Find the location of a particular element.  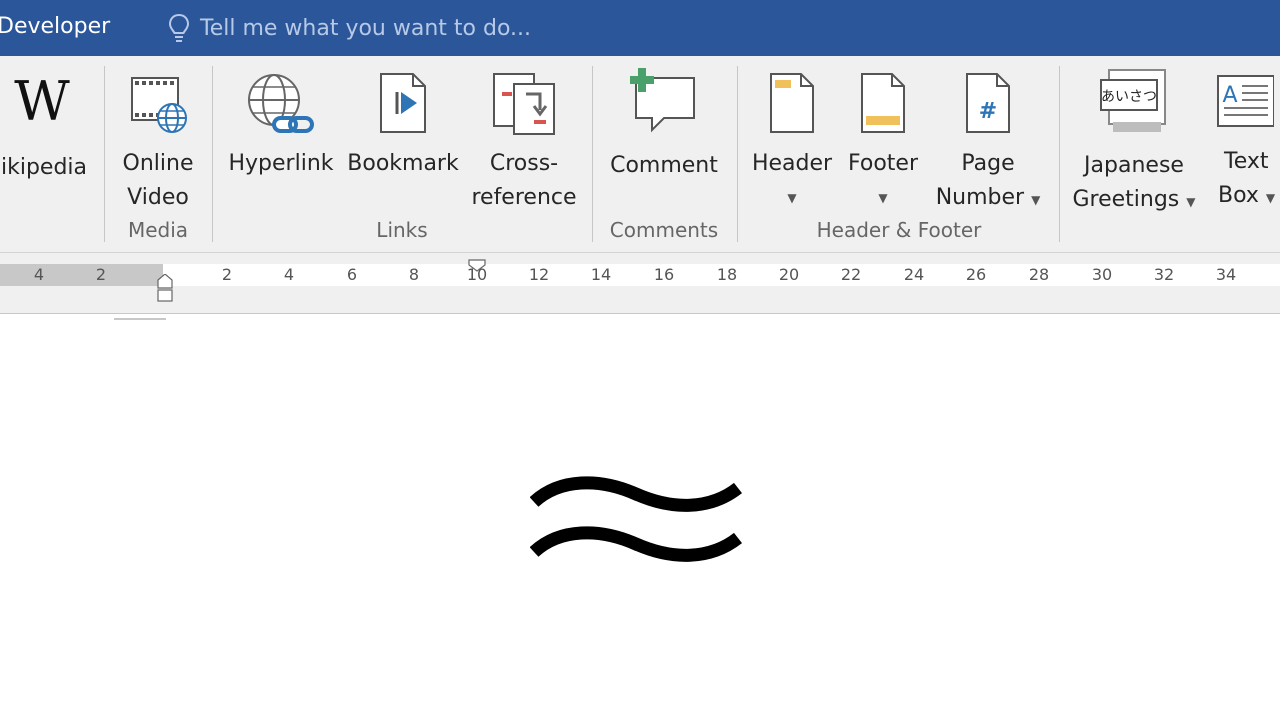

hyperlink-icon is located at coordinates (281, 103).